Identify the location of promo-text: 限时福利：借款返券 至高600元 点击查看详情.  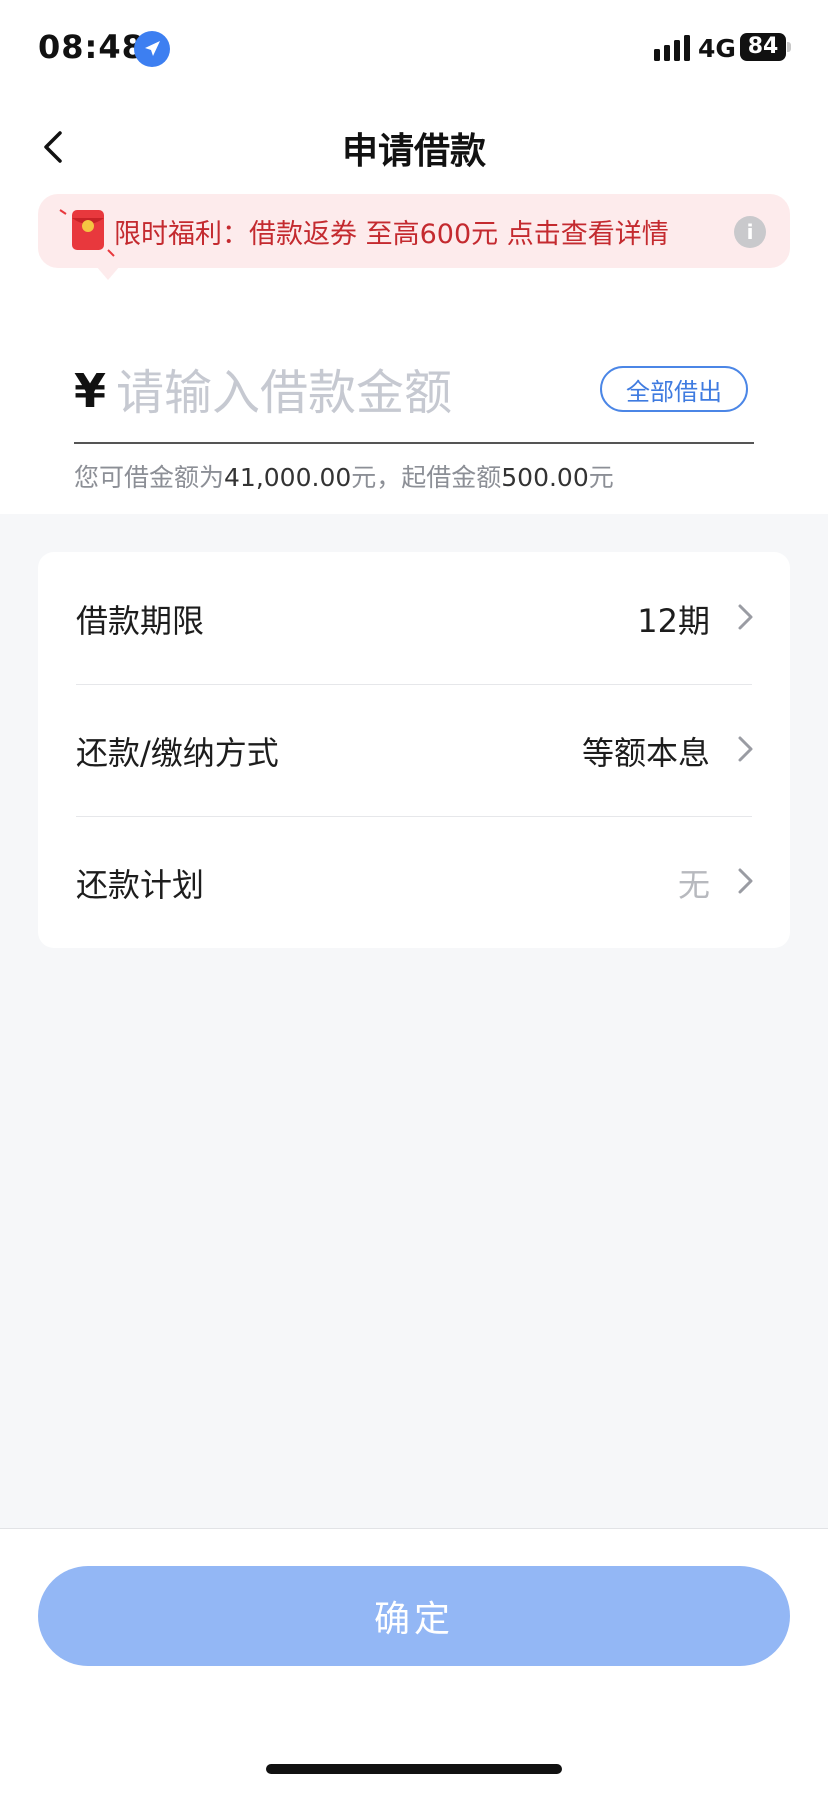
(391, 234).